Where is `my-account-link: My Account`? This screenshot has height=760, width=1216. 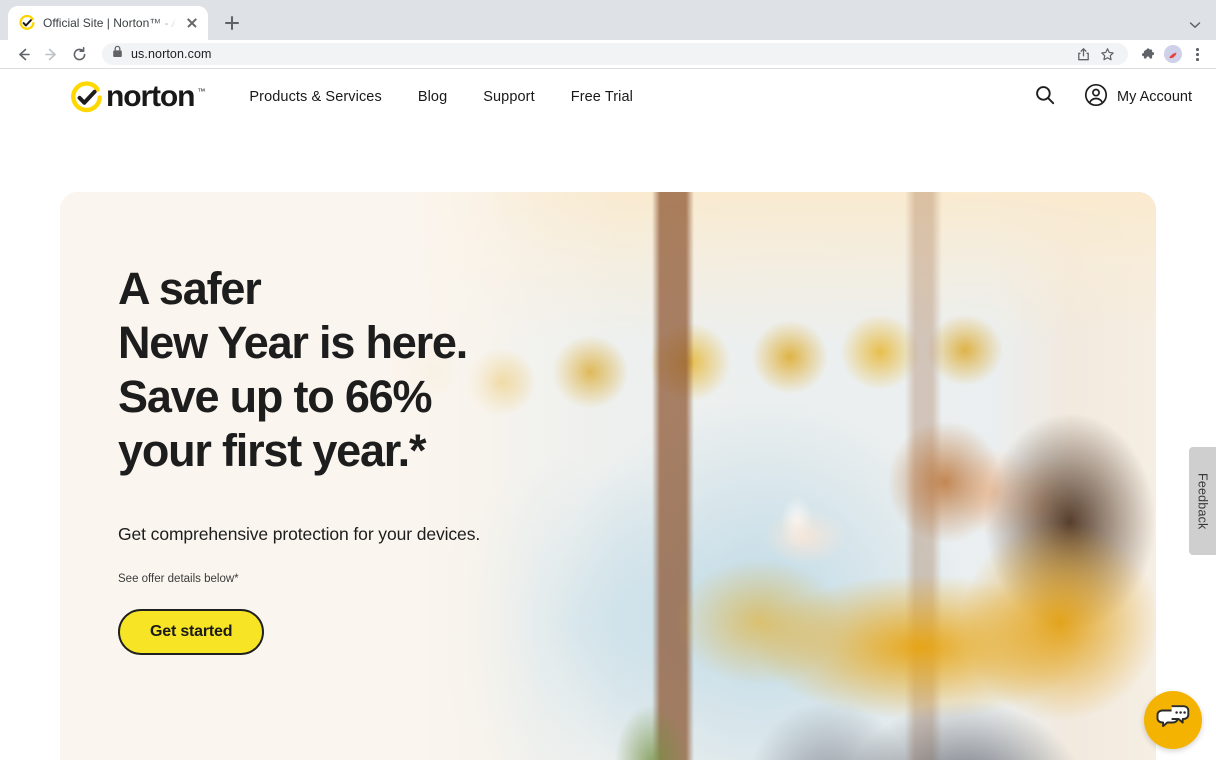 my-account-link: My Account is located at coordinates (1138, 97).